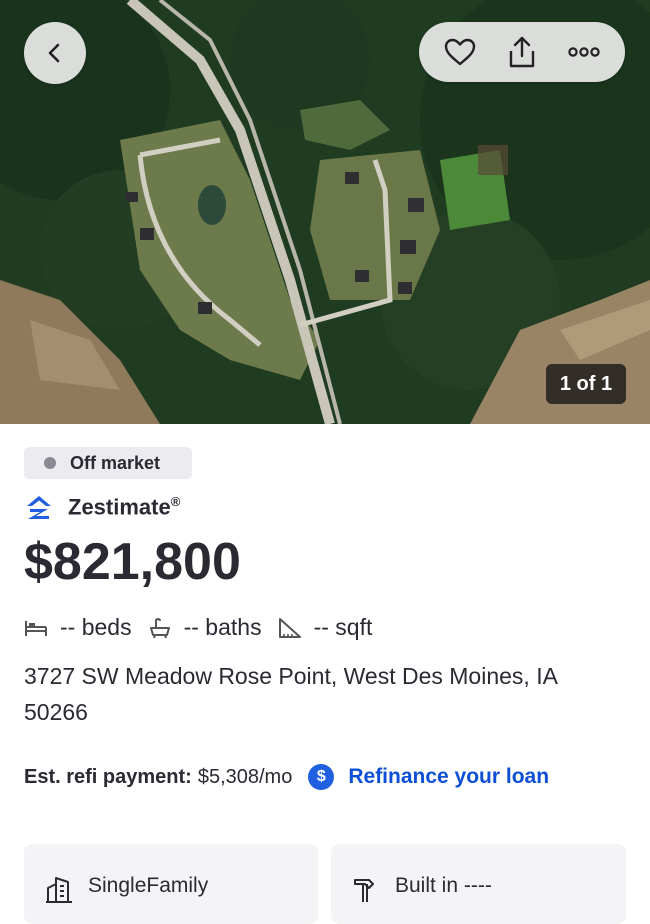 Image resolution: width=650 pixels, height=924 pixels. What do you see at coordinates (124, 507) in the screenshot?
I see `zestimate-label: Zestimate®` at bounding box center [124, 507].